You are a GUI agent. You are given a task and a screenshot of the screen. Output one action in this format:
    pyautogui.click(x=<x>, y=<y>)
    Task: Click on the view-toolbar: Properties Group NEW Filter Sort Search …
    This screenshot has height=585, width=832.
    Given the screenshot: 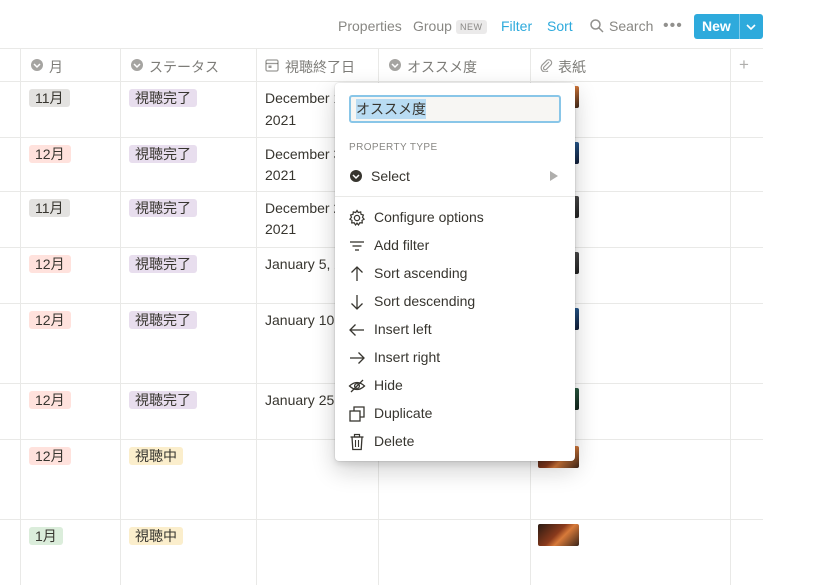 What is the action you would take?
    pyautogui.click(x=416, y=27)
    